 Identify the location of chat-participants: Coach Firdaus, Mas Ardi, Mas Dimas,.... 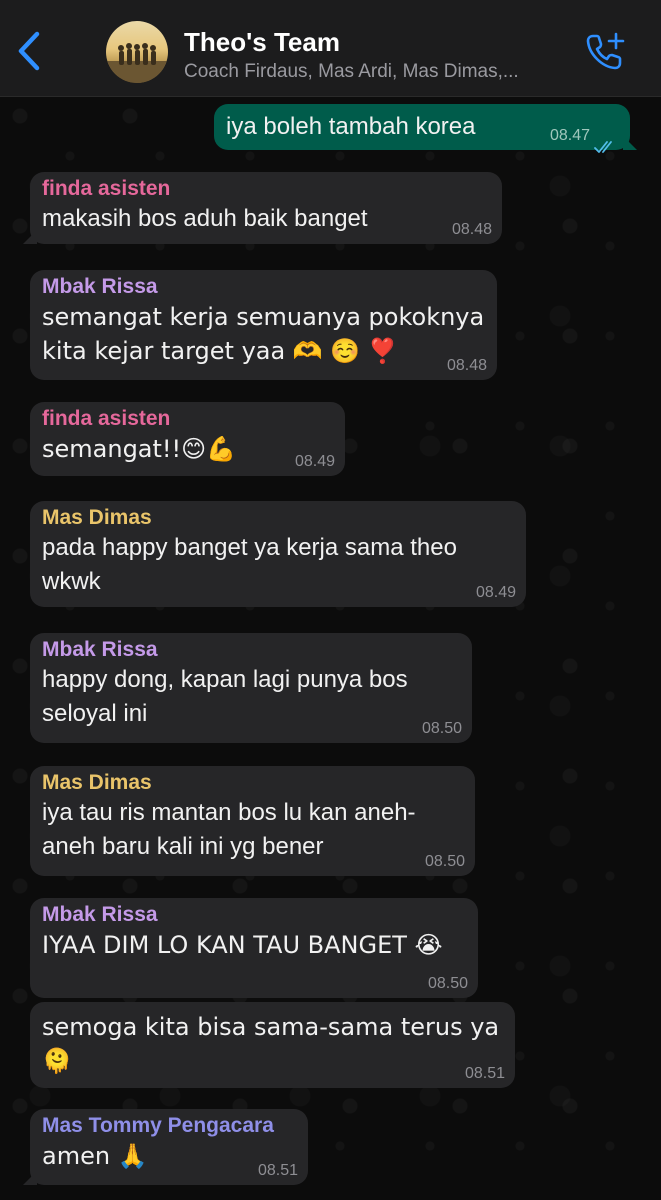
(384, 72).